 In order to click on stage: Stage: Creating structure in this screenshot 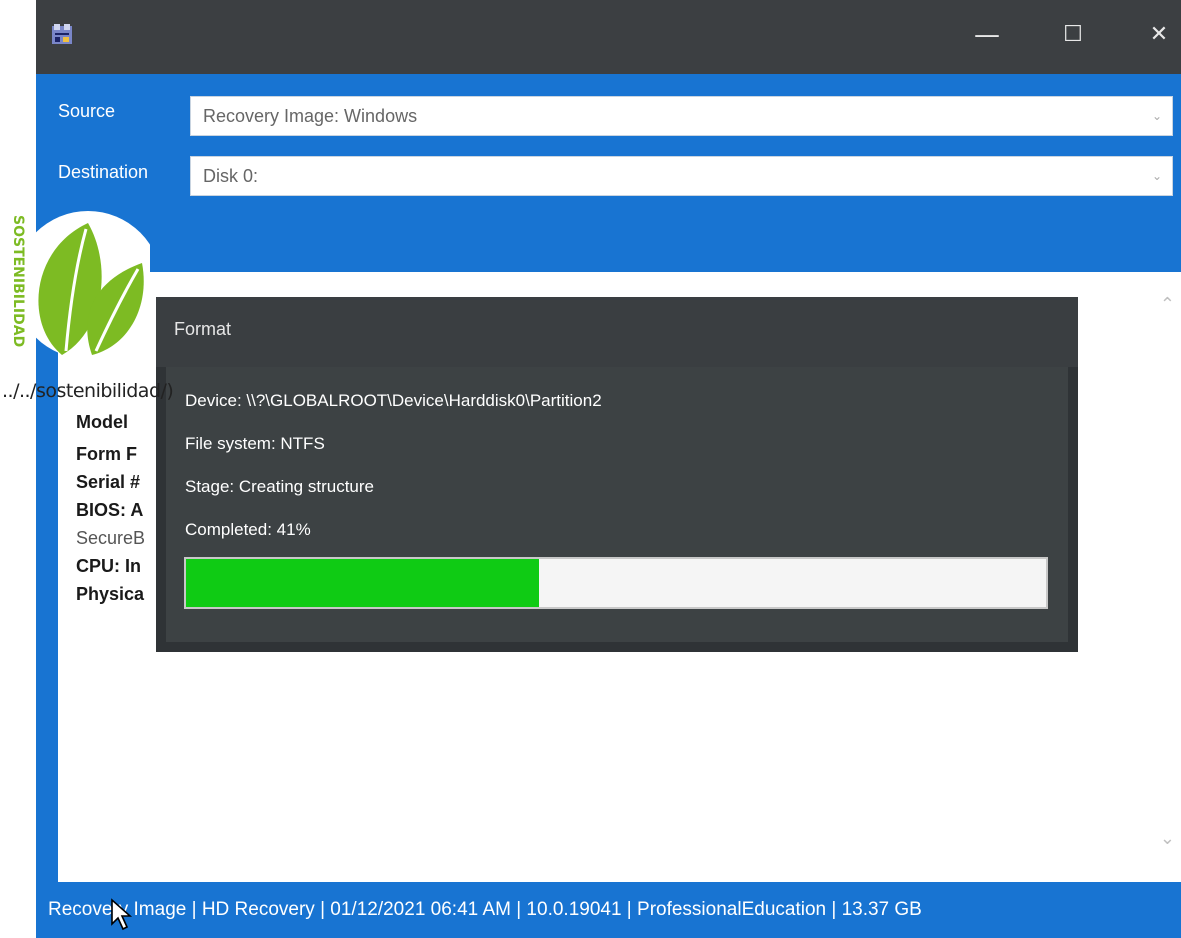, I will do `click(279, 486)`.